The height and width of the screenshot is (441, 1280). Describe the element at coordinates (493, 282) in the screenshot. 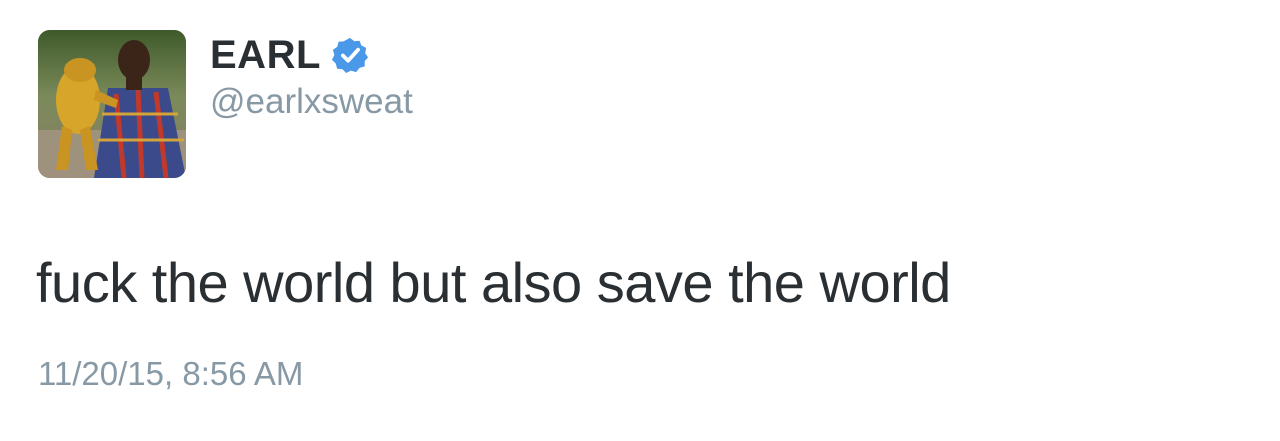

I see `tweet-text: fuck the world but also save the world` at that location.